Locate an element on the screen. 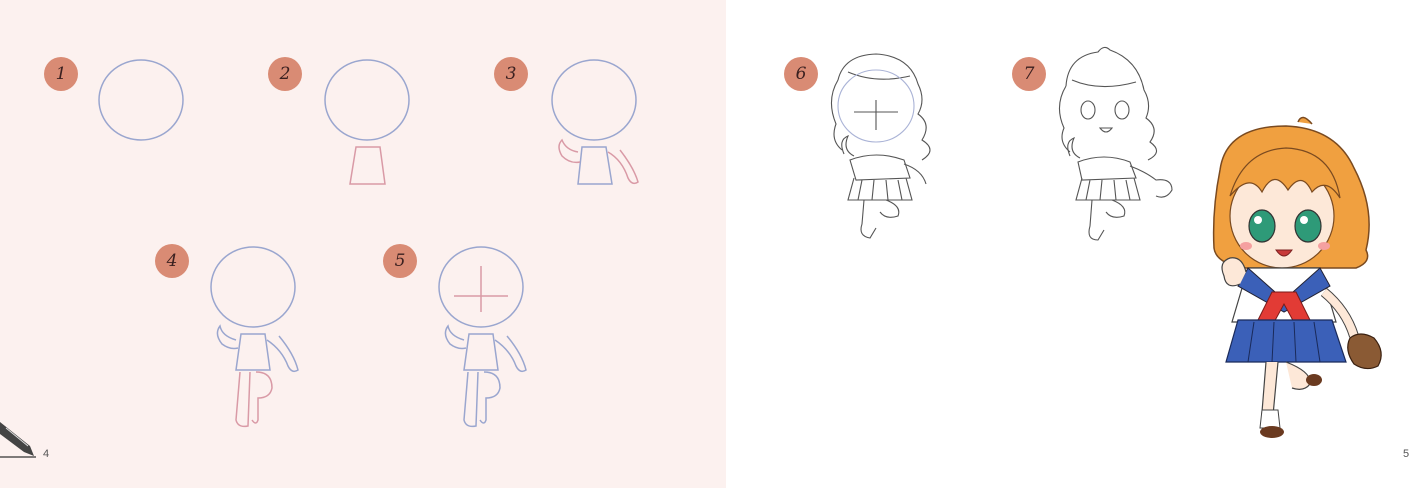 The image size is (1426, 488). final-colored-character is located at coordinates (1297, 277).